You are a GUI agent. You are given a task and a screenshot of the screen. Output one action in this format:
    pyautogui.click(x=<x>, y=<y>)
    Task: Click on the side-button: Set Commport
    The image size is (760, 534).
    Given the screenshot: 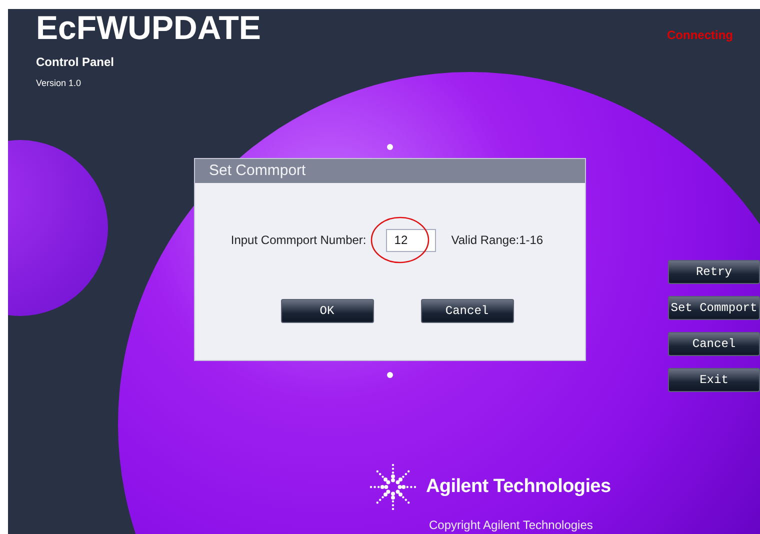 What is the action you would take?
    pyautogui.click(x=714, y=308)
    